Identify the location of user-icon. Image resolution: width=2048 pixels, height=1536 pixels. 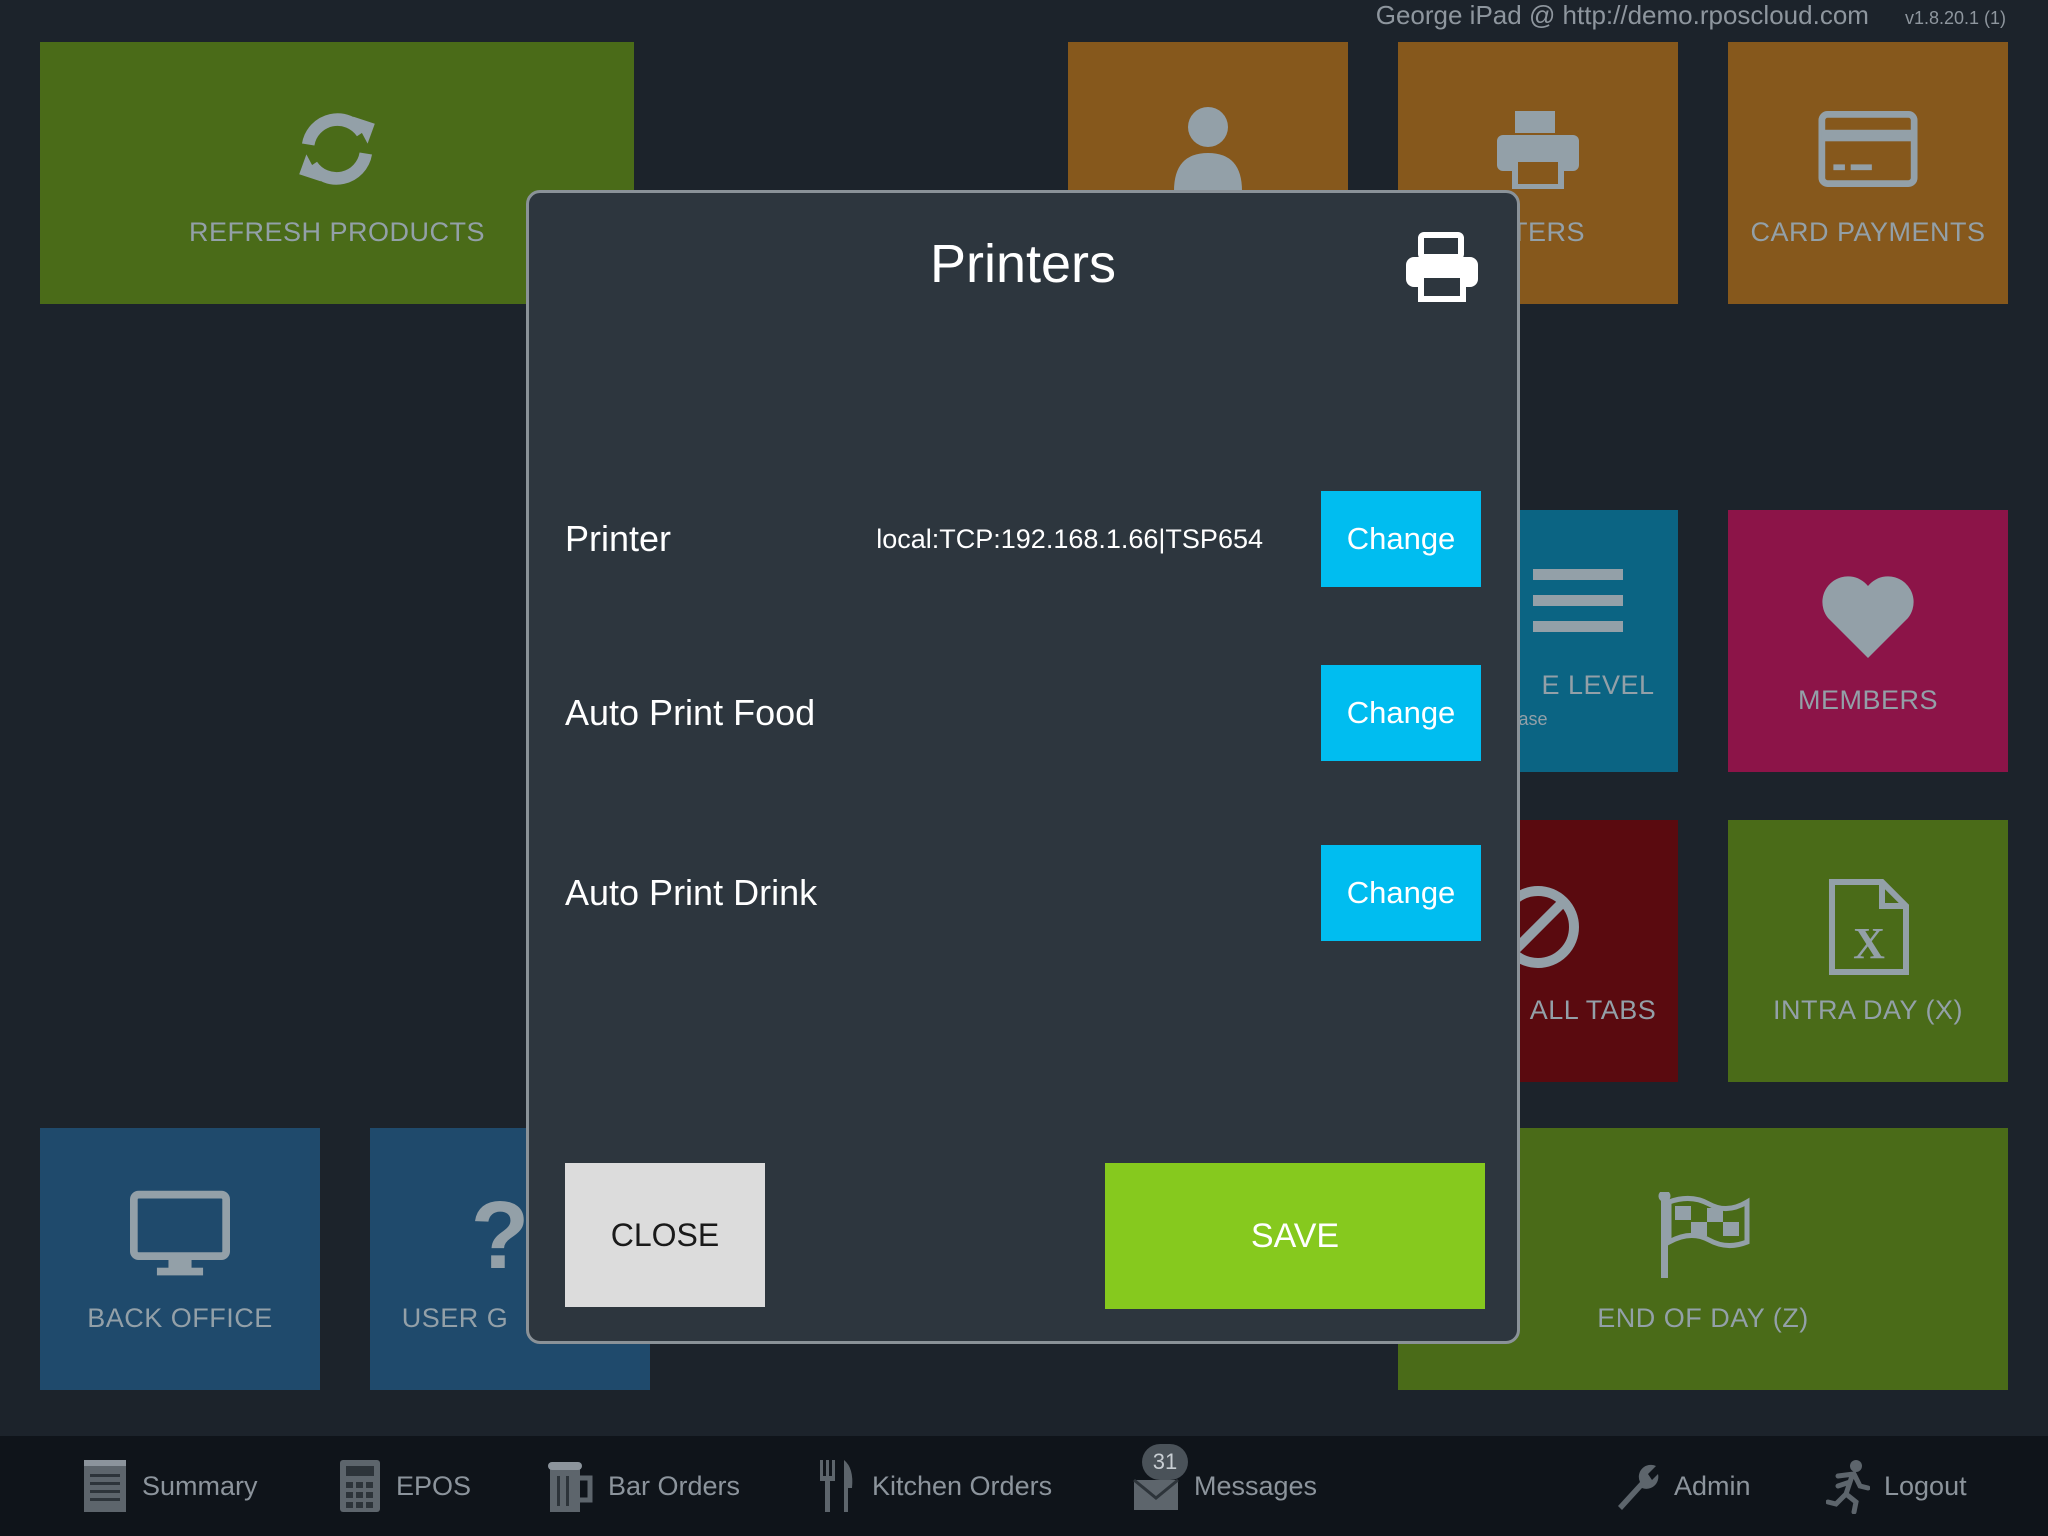
(1208, 148).